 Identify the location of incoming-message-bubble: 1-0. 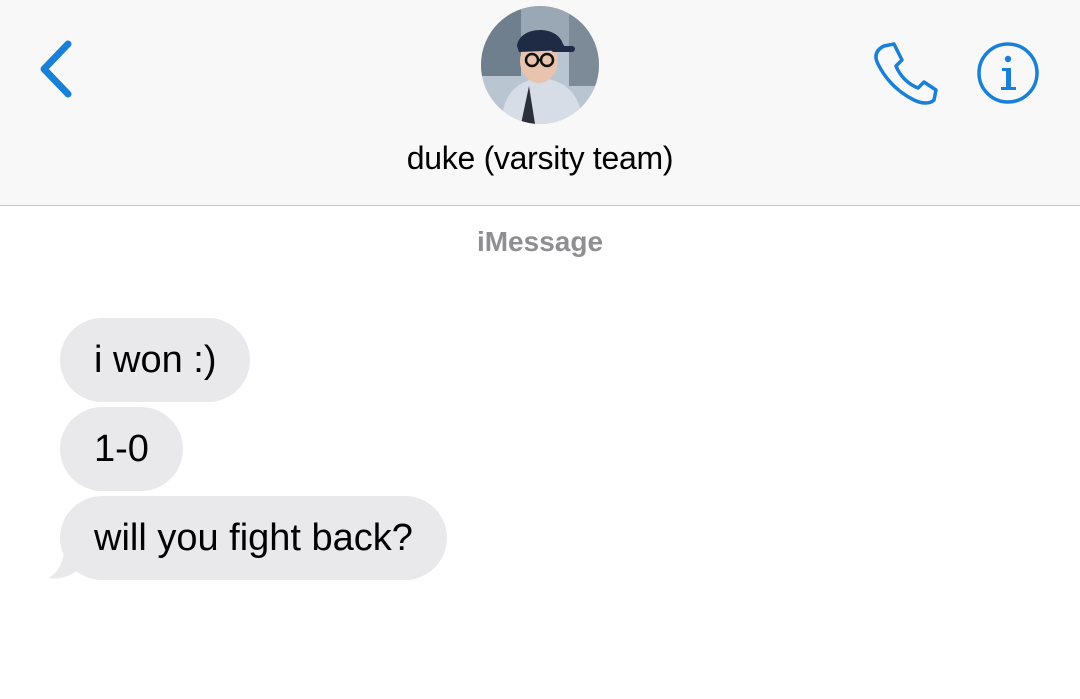
(121, 449).